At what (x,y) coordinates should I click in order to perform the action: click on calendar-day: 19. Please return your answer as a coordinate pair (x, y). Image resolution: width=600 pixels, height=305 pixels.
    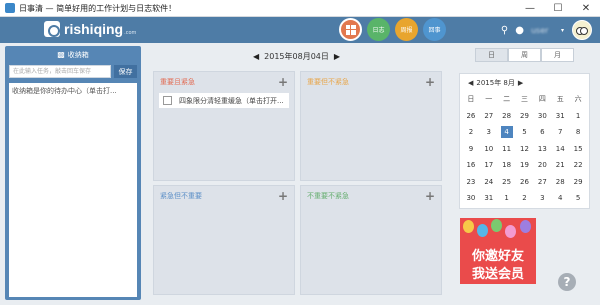
    Looking at the image, I should click on (525, 165).